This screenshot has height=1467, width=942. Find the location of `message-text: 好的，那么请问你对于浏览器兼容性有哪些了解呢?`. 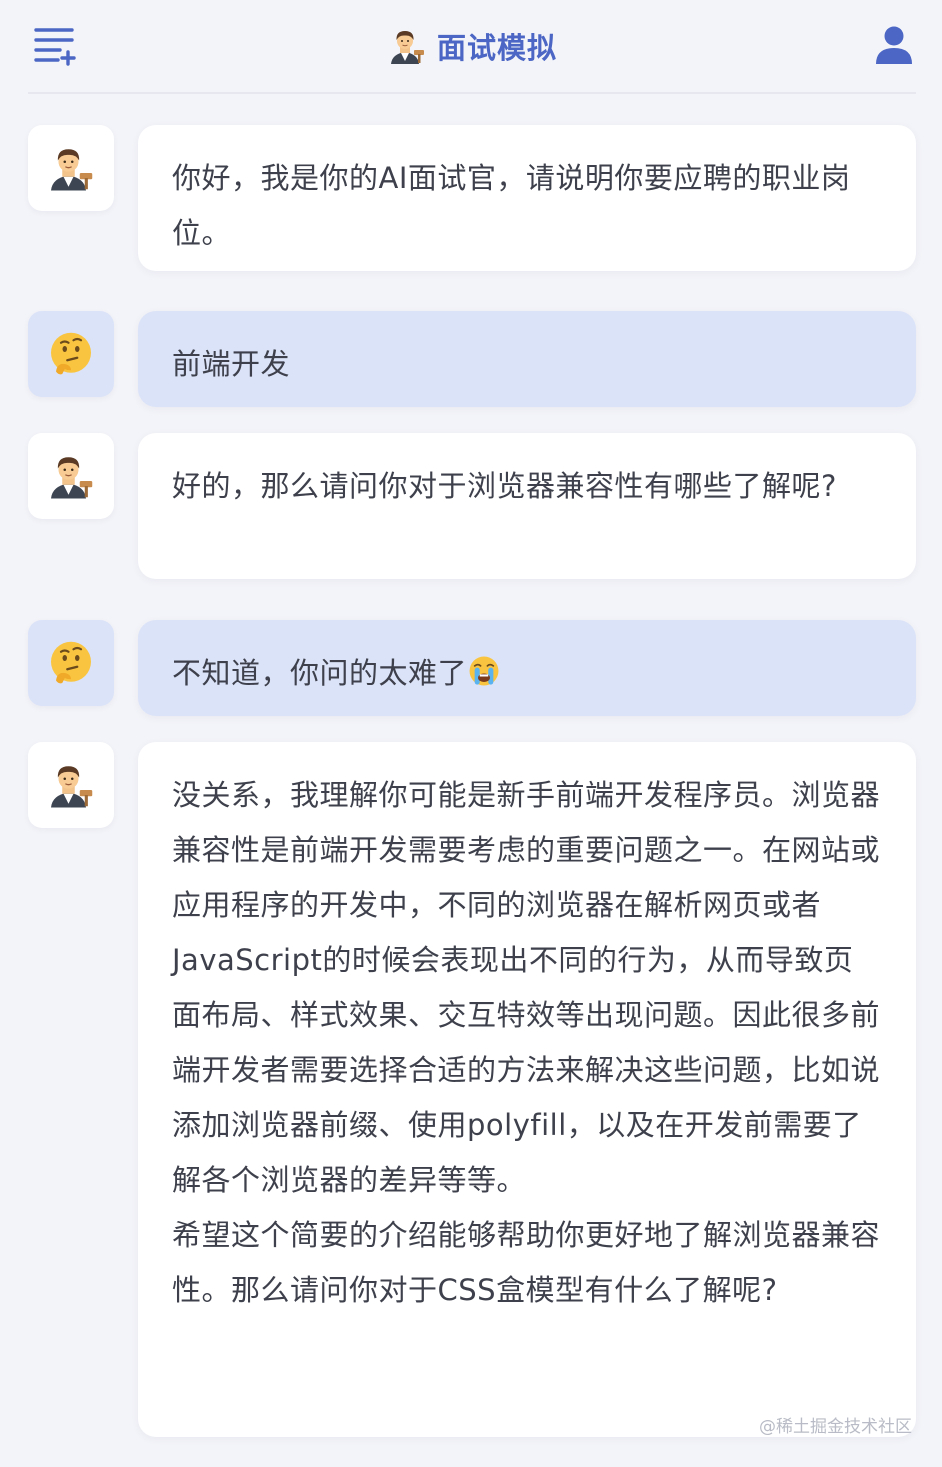

message-text: 好的，那么请问你对于浏览器兼容性有哪些了解呢? is located at coordinates (504, 486).